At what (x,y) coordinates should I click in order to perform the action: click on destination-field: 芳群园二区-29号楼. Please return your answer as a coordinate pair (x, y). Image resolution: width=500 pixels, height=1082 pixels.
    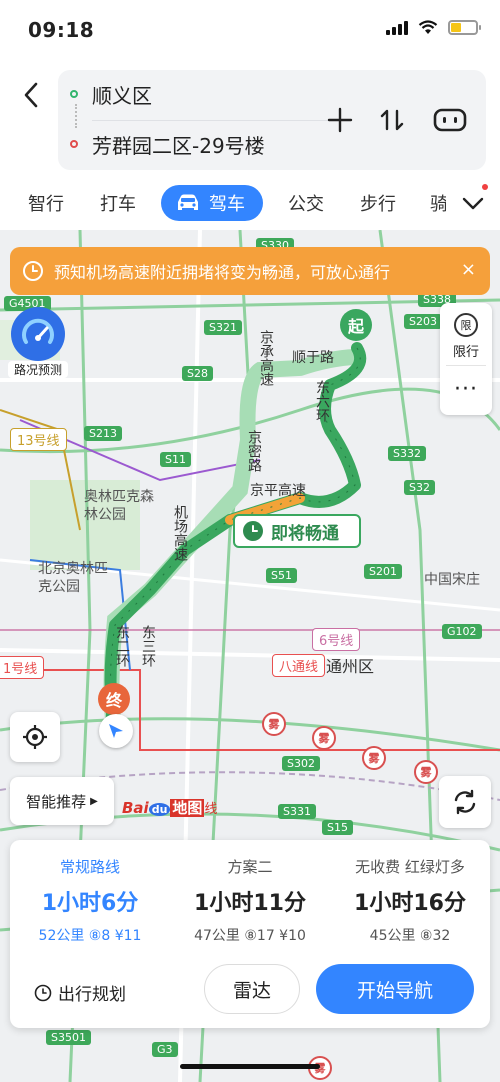
    Looking at the image, I should click on (167, 144).